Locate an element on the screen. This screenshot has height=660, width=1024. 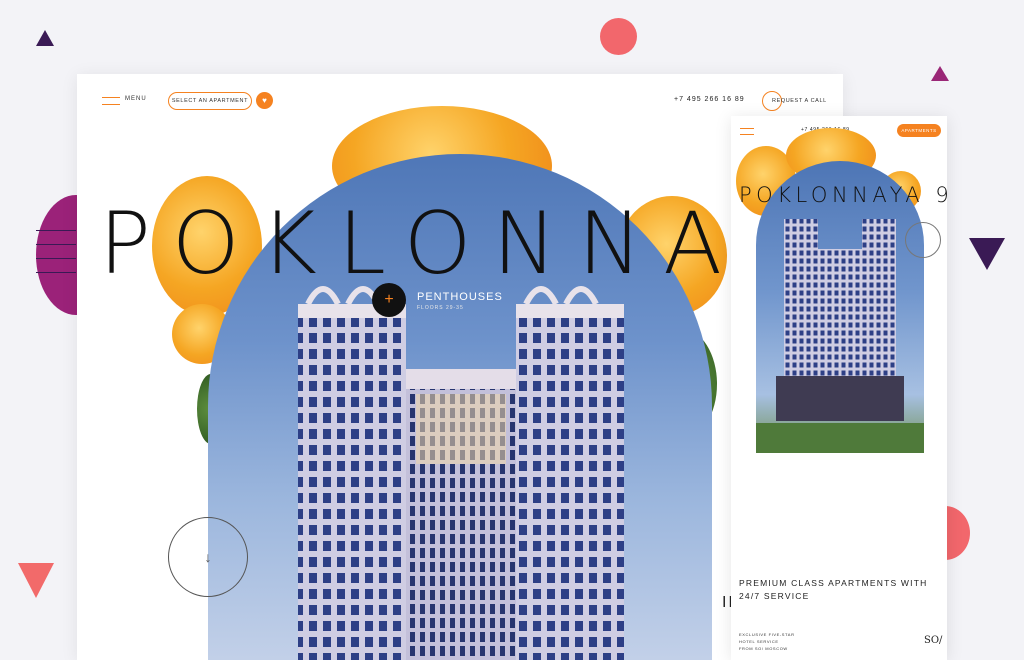
heart-icon: ♥ is located at coordinates (264, 100).